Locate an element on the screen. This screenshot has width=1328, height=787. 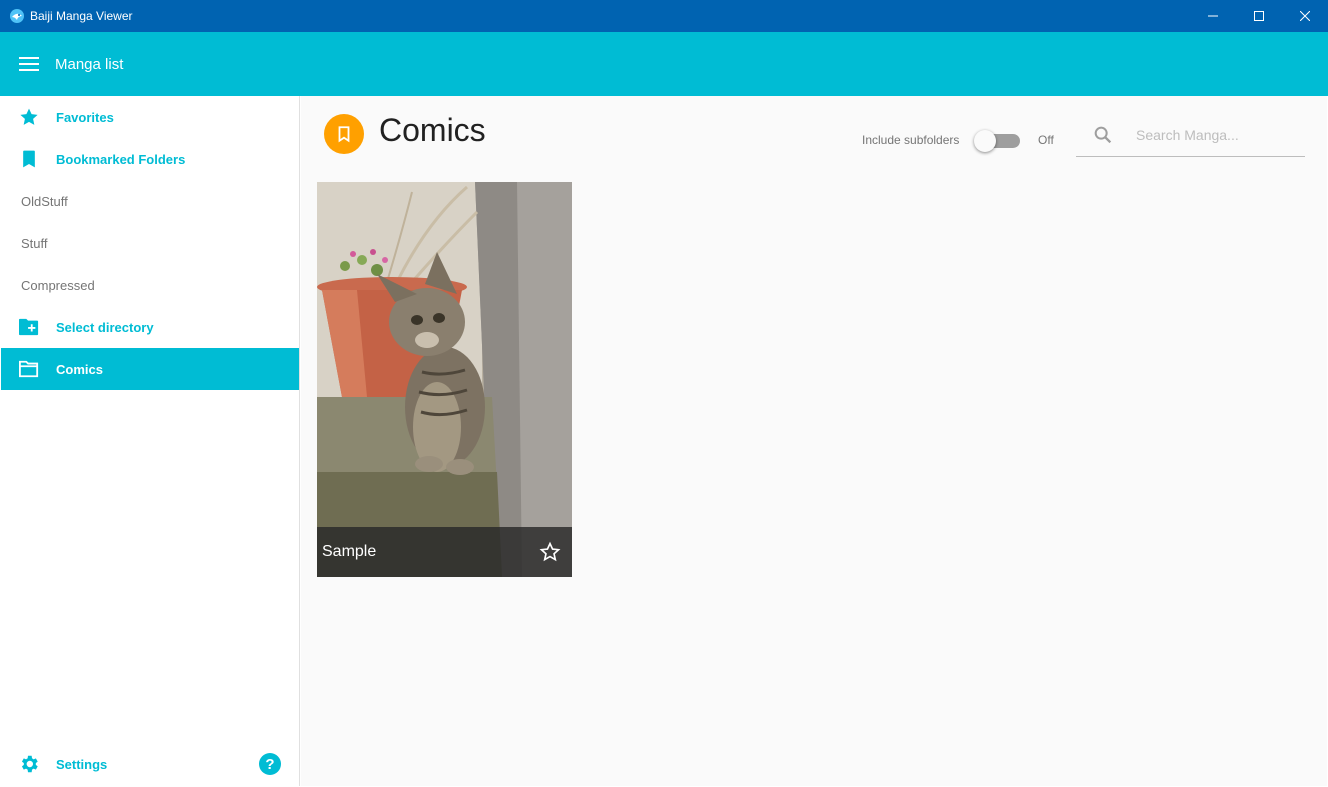
page-title: Comics is located at coordinates (432, 130).